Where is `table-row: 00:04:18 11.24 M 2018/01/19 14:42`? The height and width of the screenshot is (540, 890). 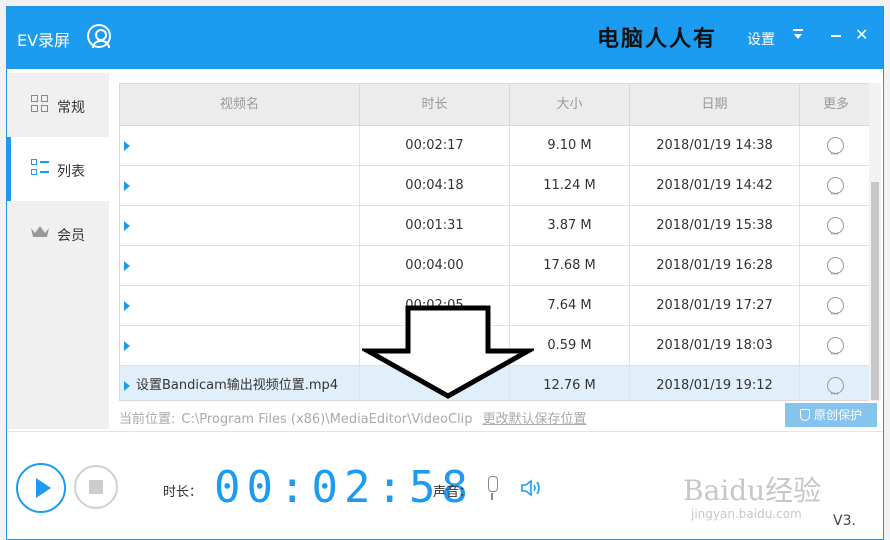
table-row: 00:04:18 11.24 M 2018/01/19 14:42 is located at coordinates (495, 190).